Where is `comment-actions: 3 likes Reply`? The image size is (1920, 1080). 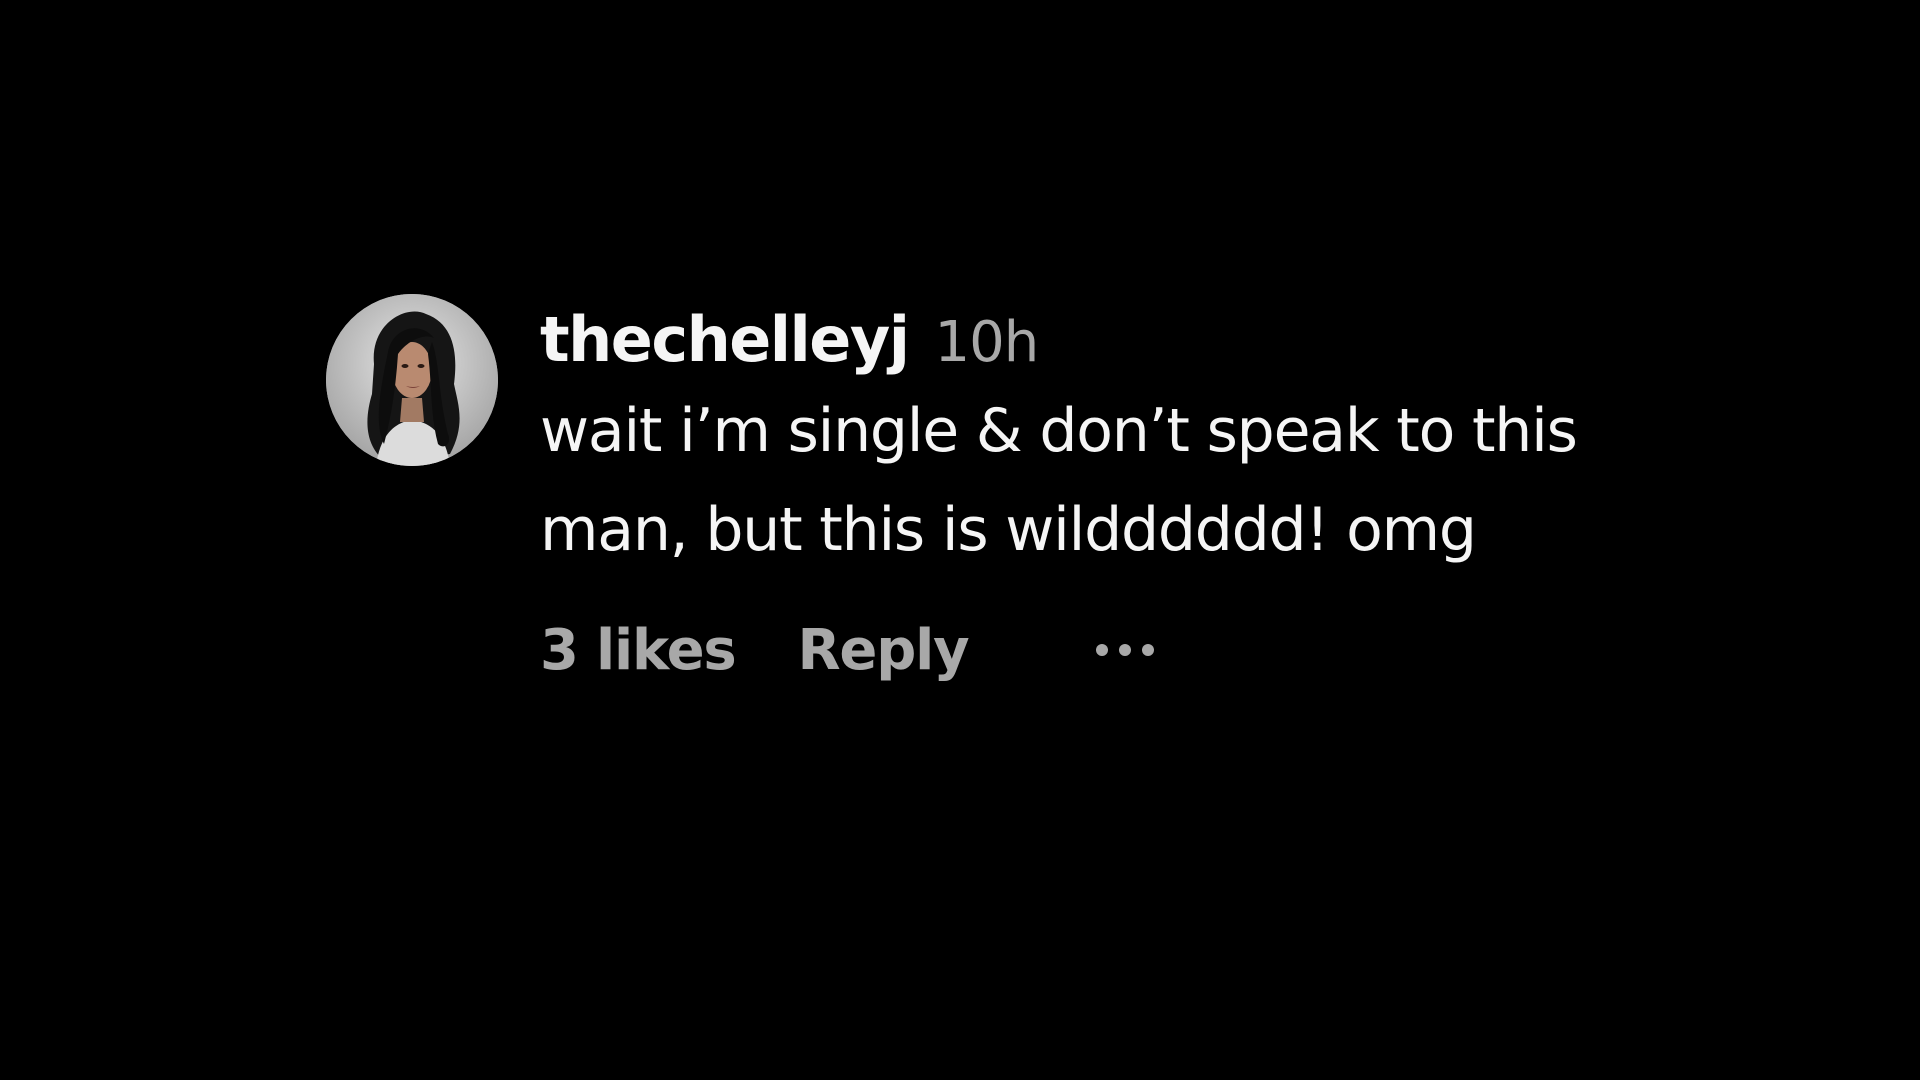 comment-actions: 3 likes Reply is located at coordinates (1110, 650).